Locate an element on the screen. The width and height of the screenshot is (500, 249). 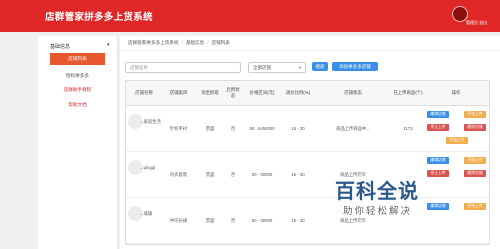
column-header: 操作 is located at coordinates (456, 92).